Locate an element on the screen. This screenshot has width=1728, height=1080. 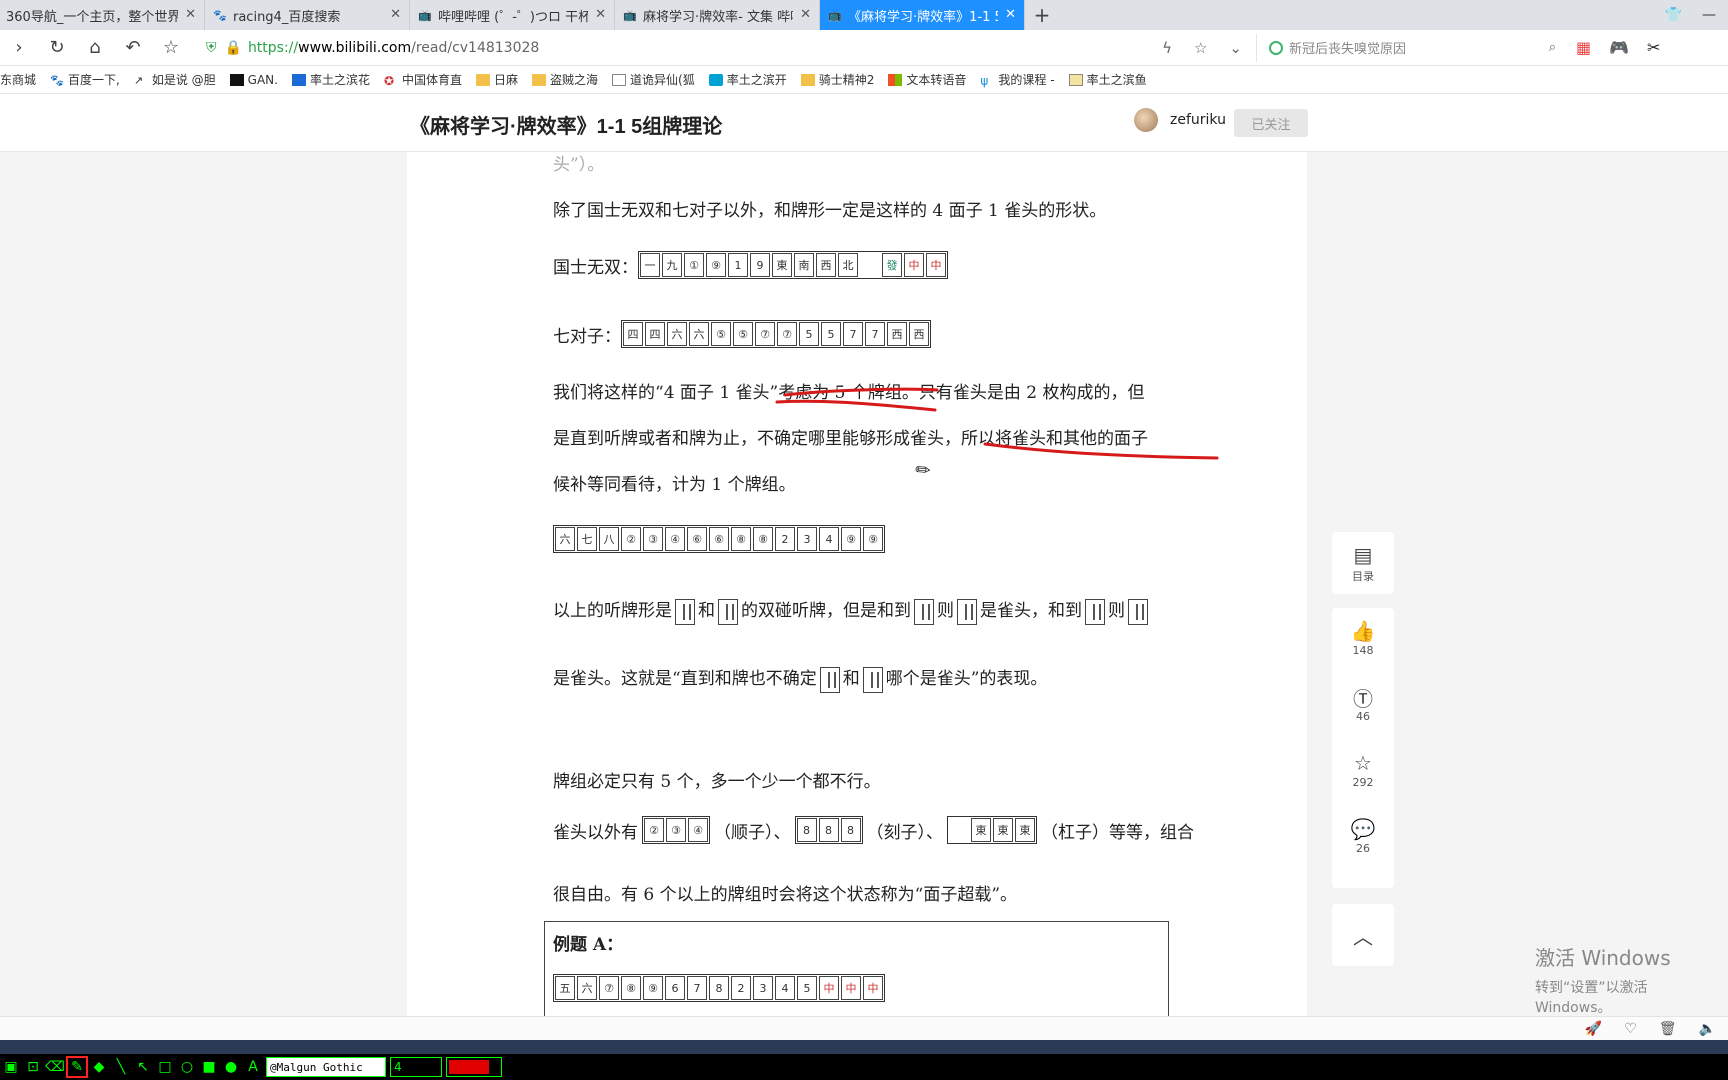
search-icon: ⌕ is located at coordinates (1552, 47).